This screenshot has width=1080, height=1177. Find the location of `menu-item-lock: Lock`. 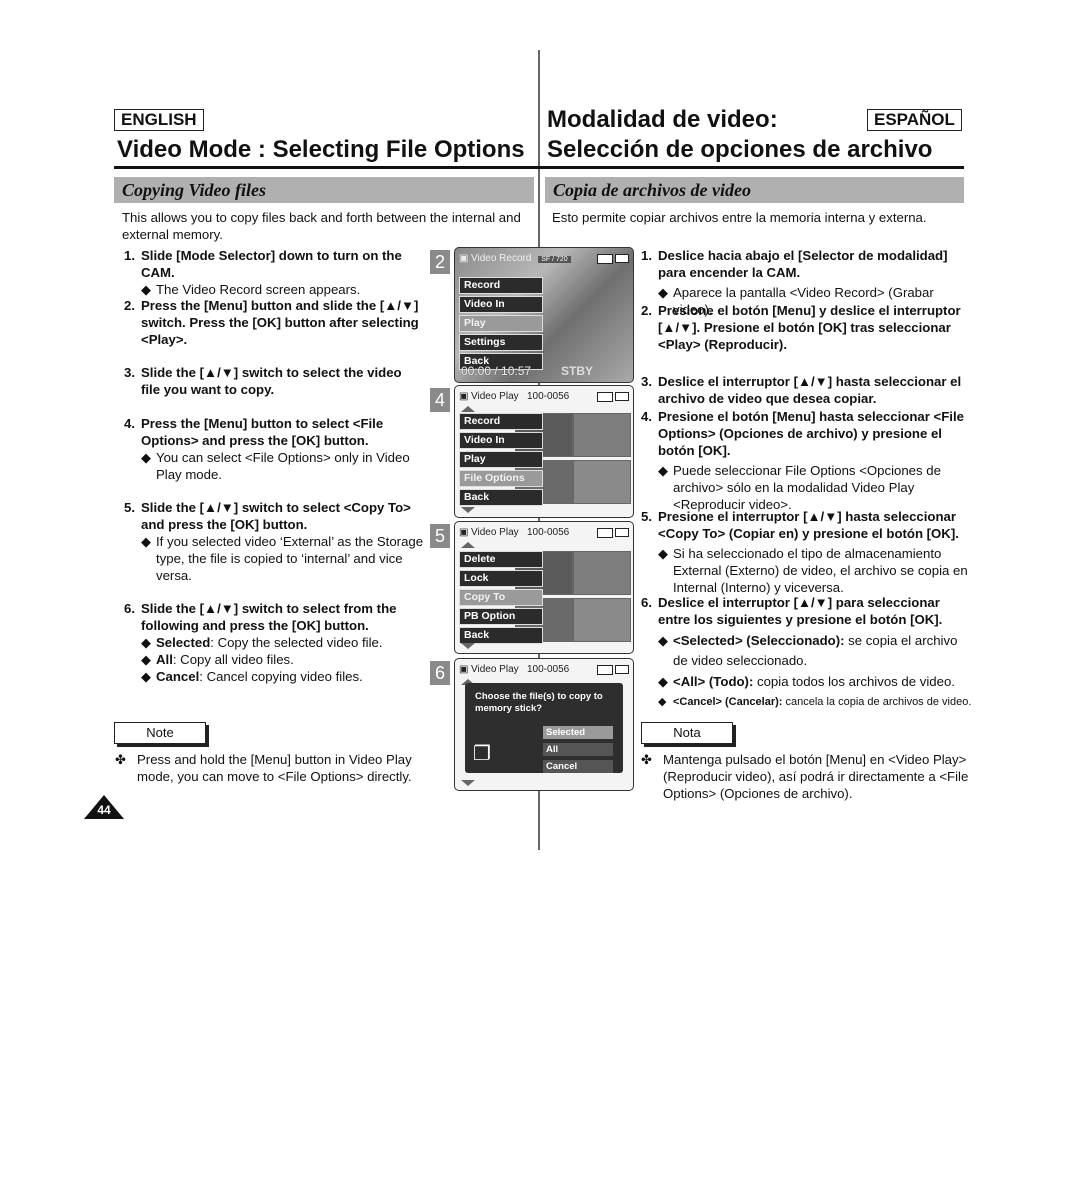

menu-item-lock: Lock is located at coordinates (501, 578).